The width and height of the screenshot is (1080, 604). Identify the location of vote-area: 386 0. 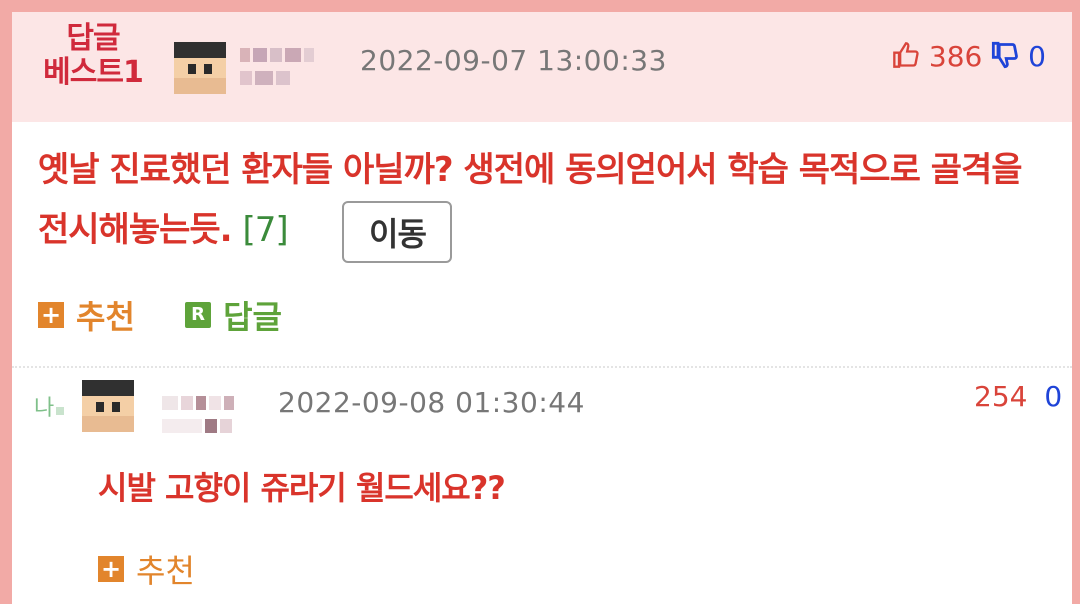
(969, 58).